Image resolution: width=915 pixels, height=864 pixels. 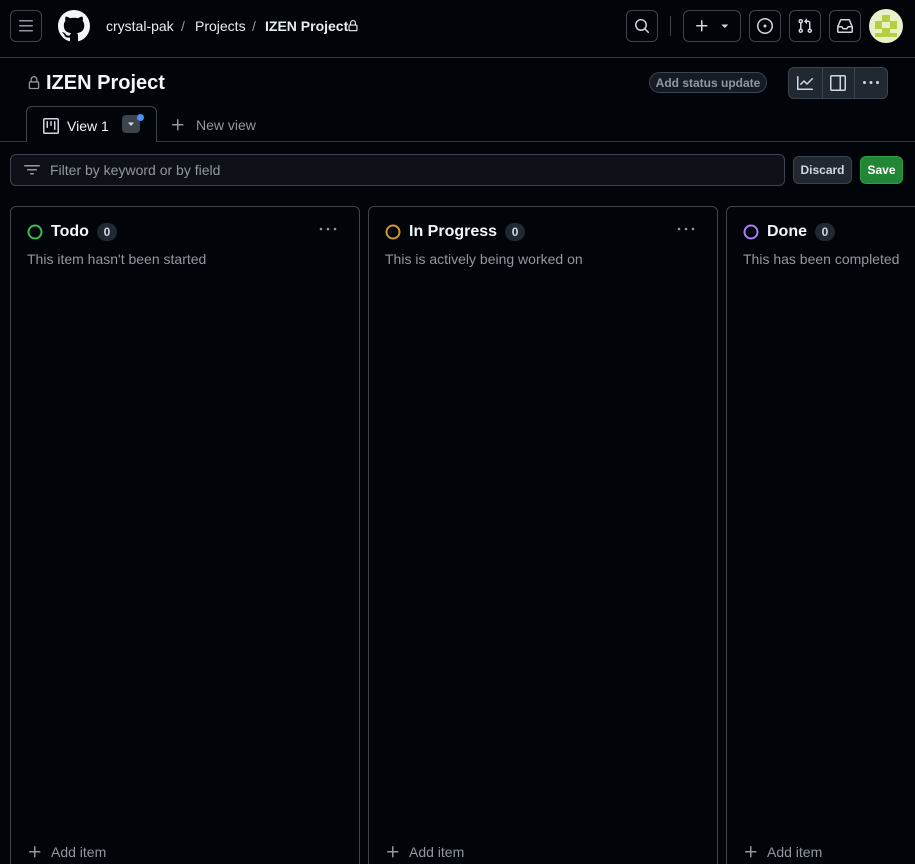 I want to click on hamburger-menu-button, so click(x=26, y=26).